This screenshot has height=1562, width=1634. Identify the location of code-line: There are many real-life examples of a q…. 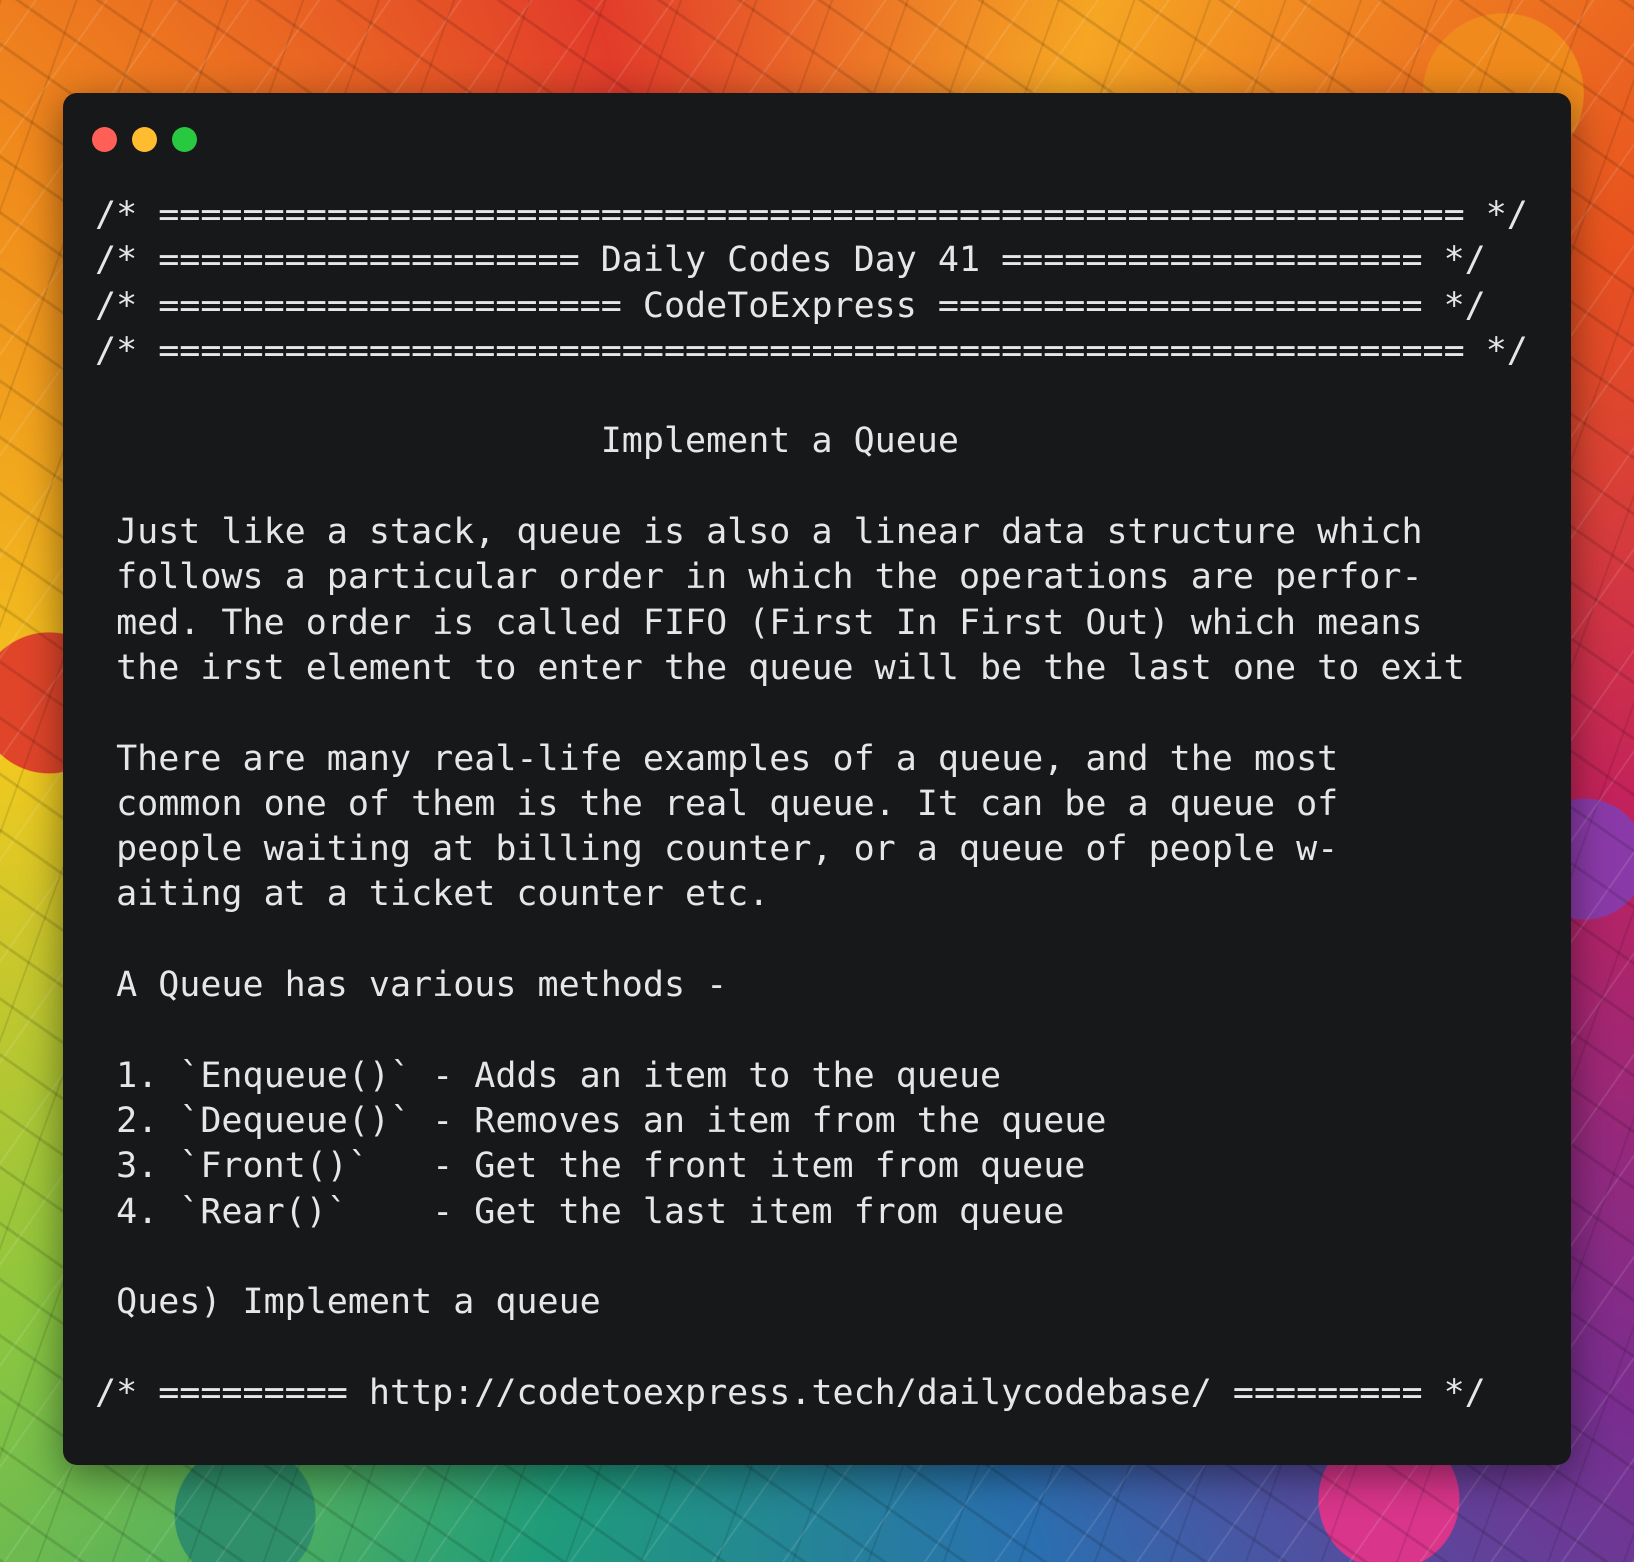
(717, 758).